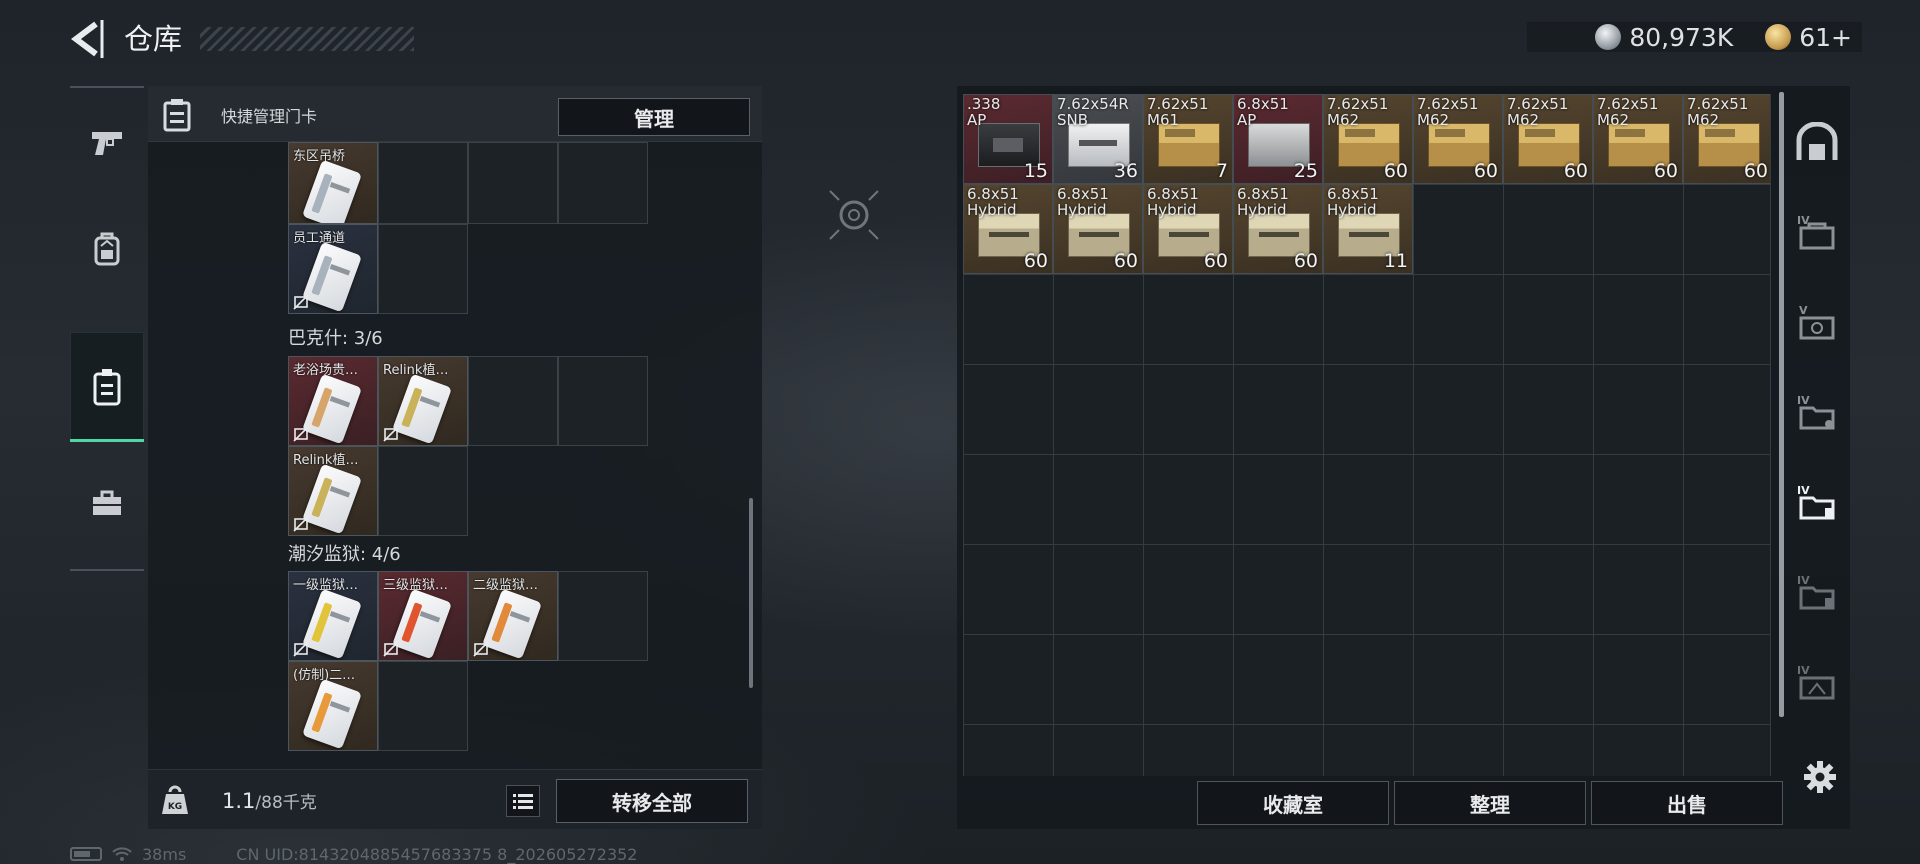 Image resolution: width=1920 pixels, height=864 pixels. I want to click on ammo-quantity: 15, so click(1035, 171).